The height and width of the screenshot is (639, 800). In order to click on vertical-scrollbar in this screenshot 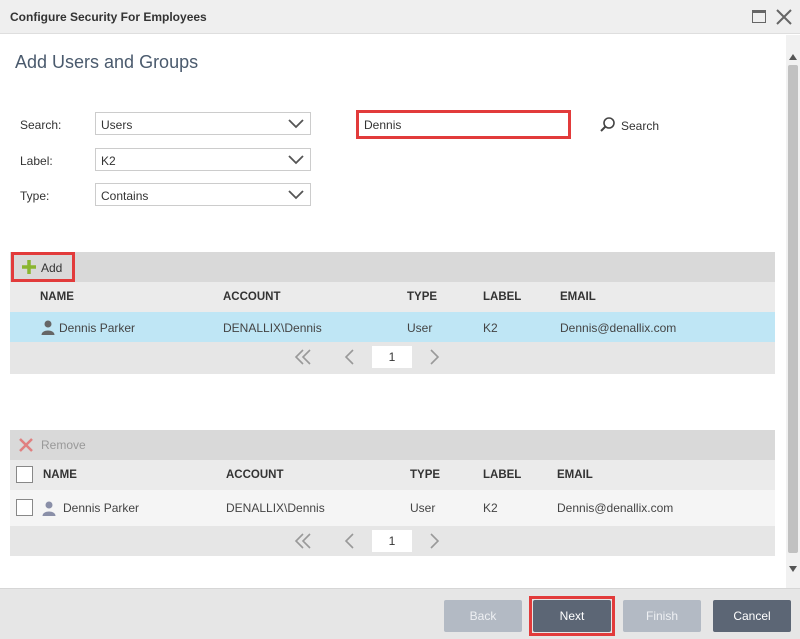, I will do `click(793, 311)`.